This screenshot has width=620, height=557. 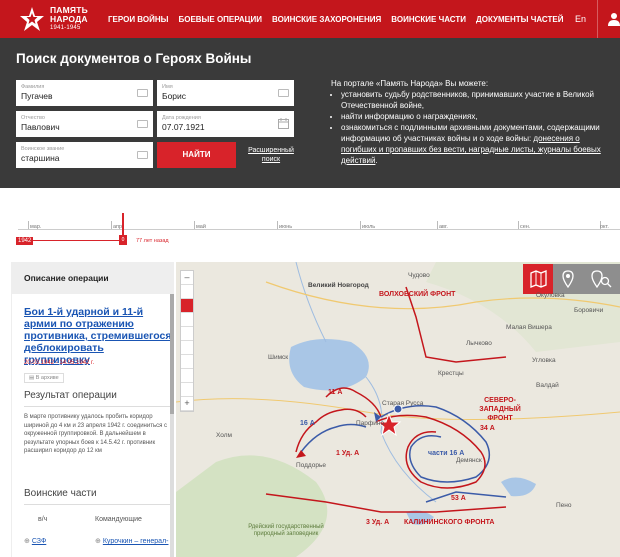 What do you see at coordinates (93, 278) in the screenshot?
I see `panel-header: Описание операции` at bounding box center [93, 278].